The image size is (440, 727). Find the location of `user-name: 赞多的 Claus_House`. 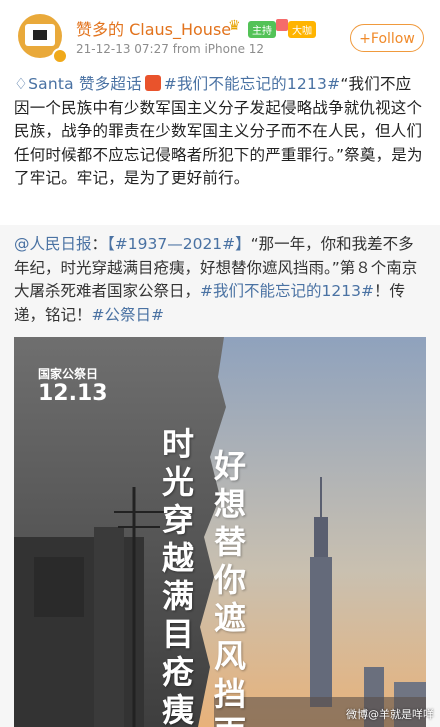

user-name: 赞多的 Claus_House is located at coordinates (153, 28).